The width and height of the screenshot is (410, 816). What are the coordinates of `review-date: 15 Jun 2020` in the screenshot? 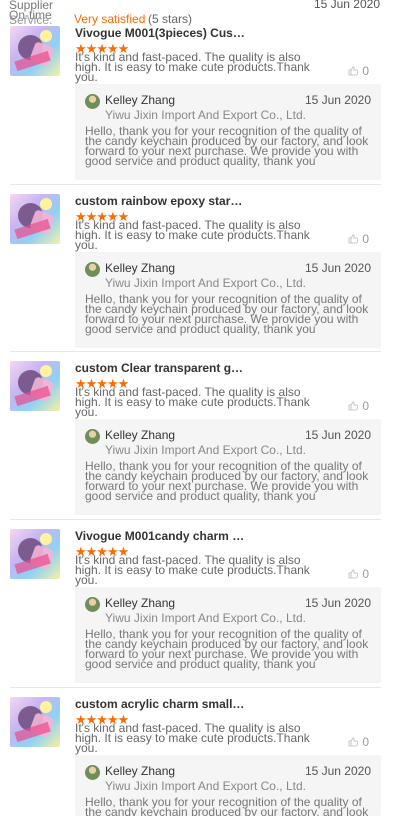 It's located at (346, 5).